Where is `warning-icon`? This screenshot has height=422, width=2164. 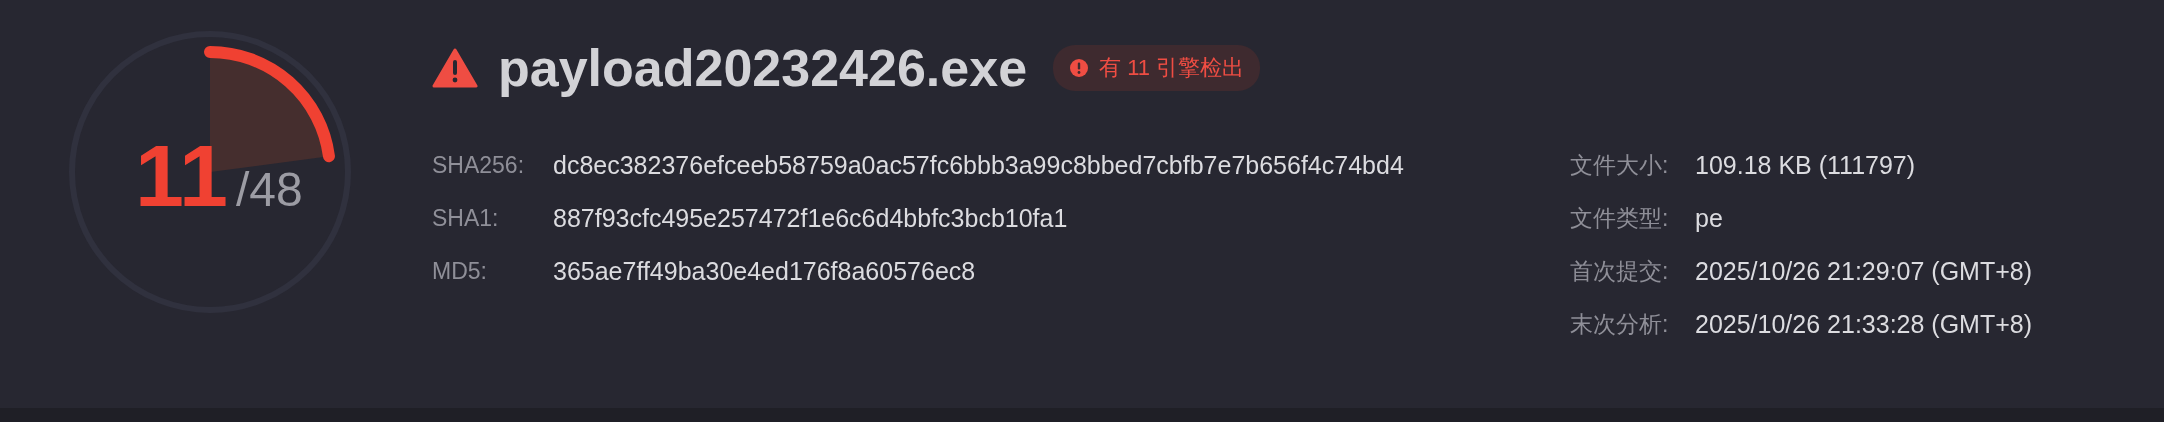 warning-icon is located at coordinates (455, 68).